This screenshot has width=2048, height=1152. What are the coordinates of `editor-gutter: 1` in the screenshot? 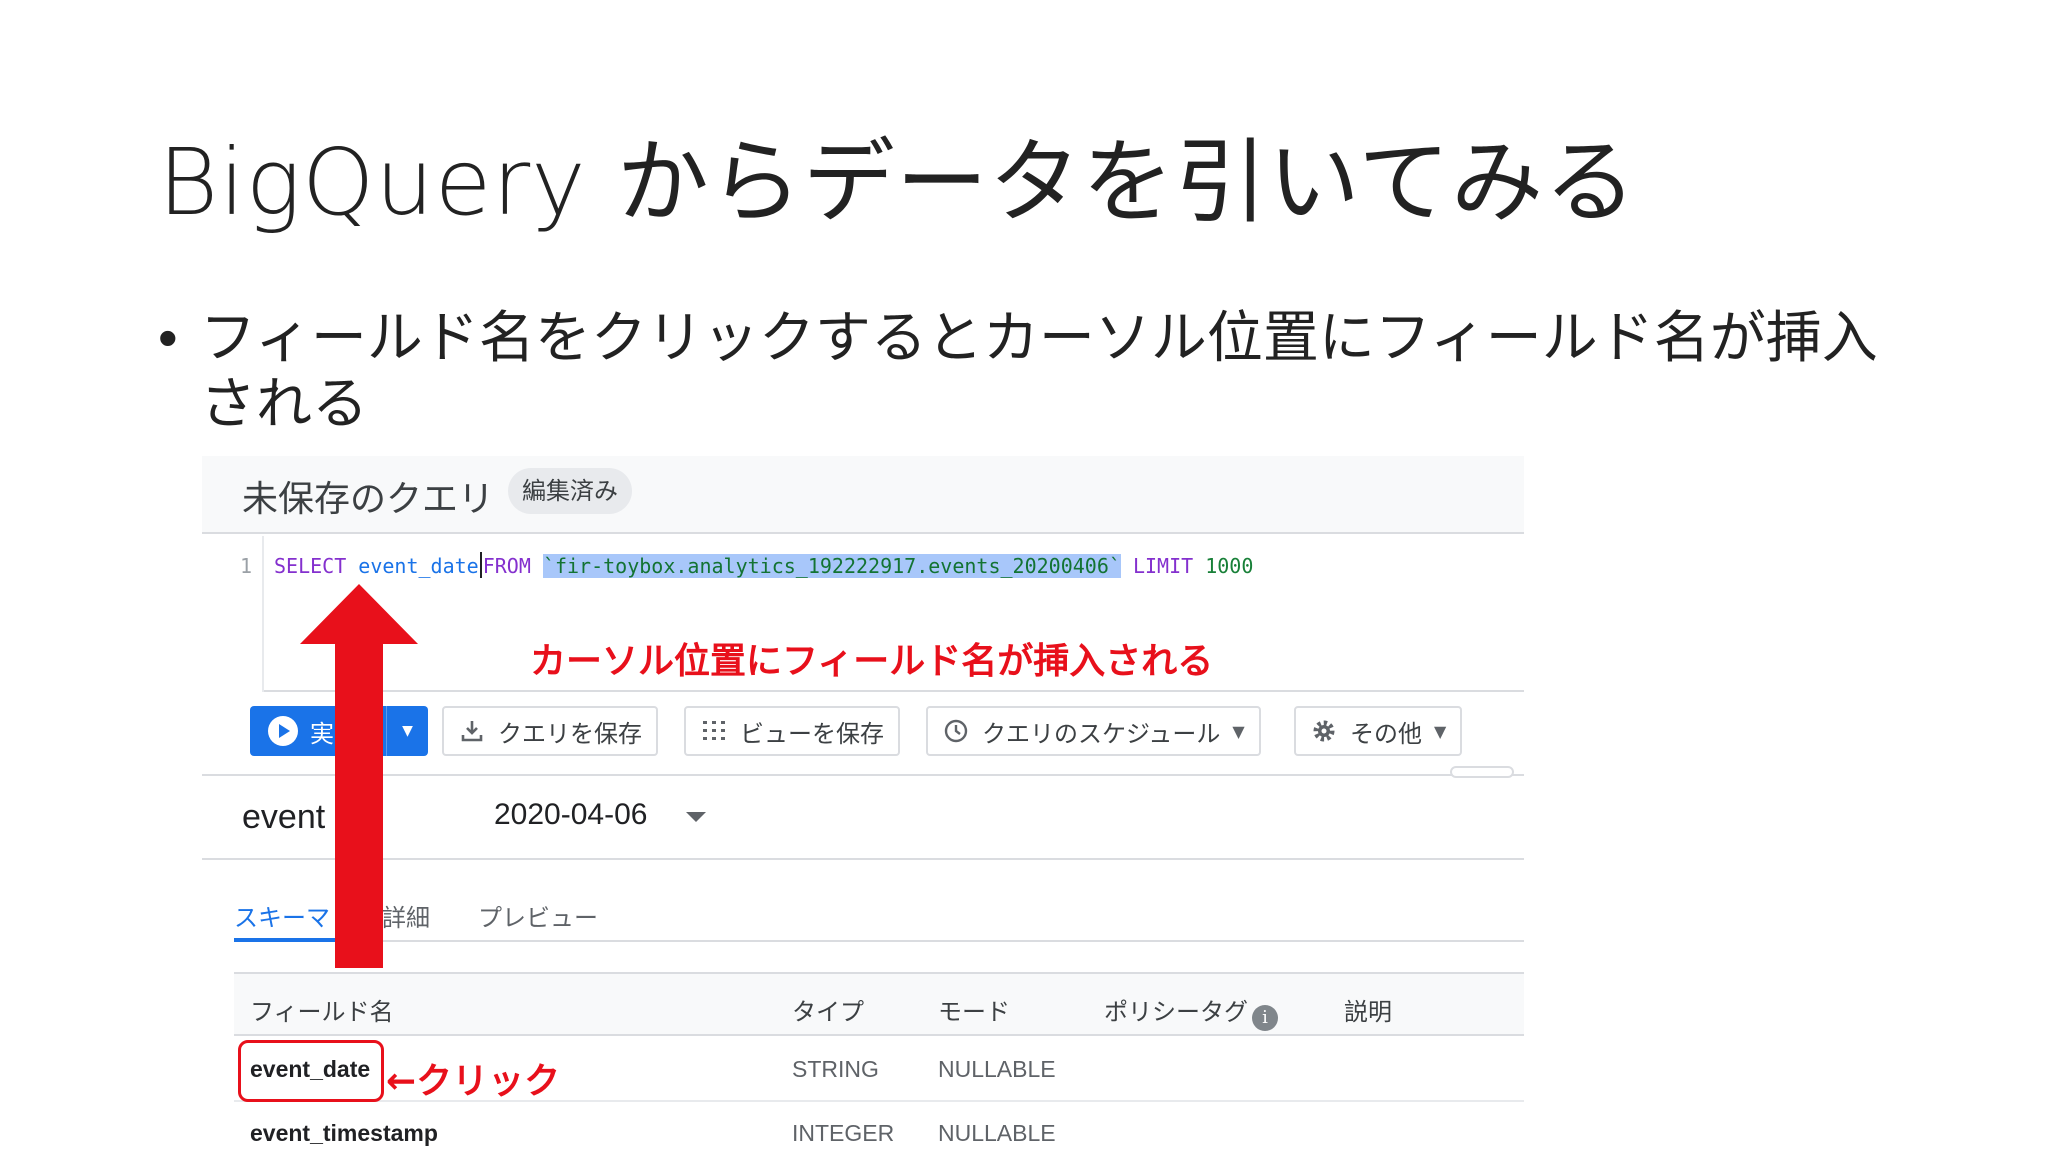 It's located at (233, 614).